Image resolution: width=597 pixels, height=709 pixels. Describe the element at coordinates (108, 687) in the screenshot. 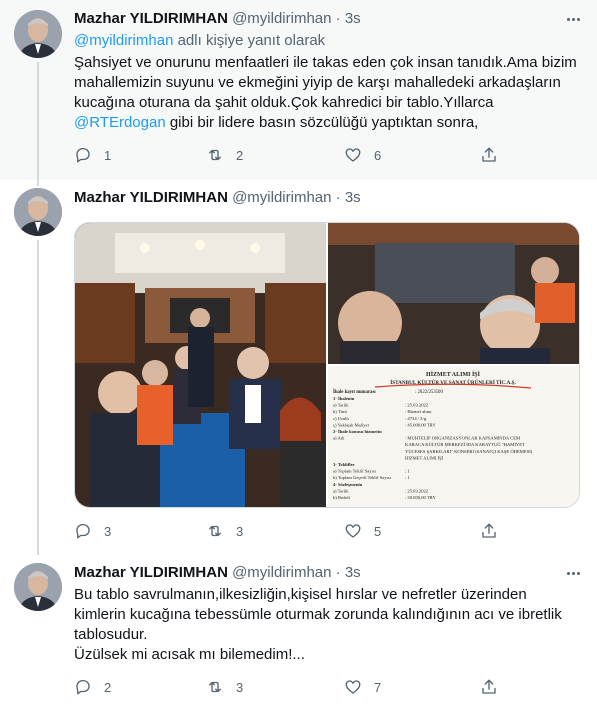

I see `reply-count: 2` at that location.